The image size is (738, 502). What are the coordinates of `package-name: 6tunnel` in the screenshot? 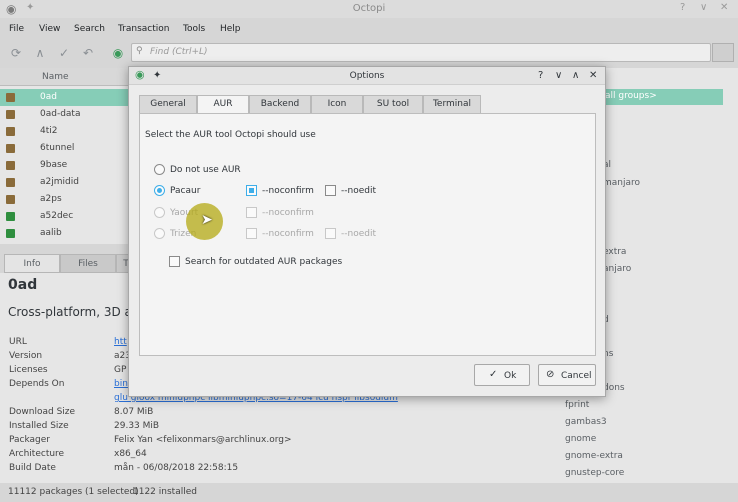 It's located at (57, 148).